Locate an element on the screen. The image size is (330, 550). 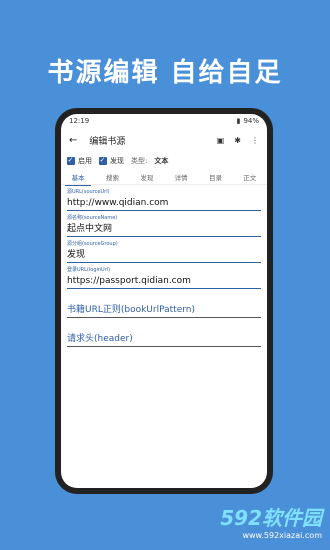
field-label: 源分组(sourceGroup) is located at coordinates (92, 244).